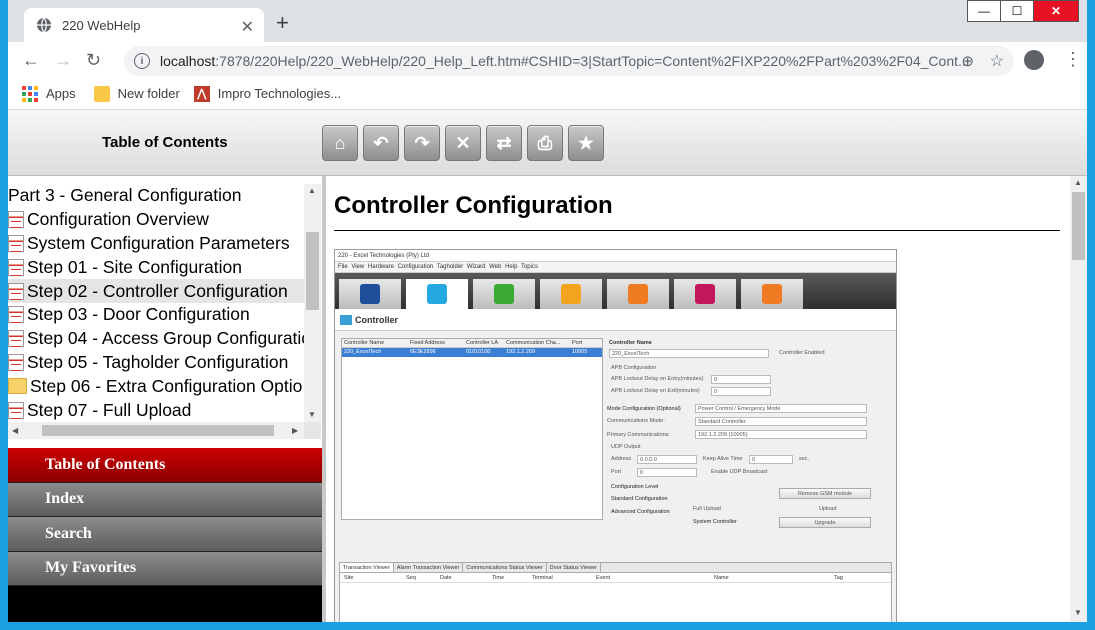 This screenshot has width=1095, height=630. Describe the element at coordinates (1073, 59) in the screenshot. I see `browser-menu-icon: ⋮` at that location.